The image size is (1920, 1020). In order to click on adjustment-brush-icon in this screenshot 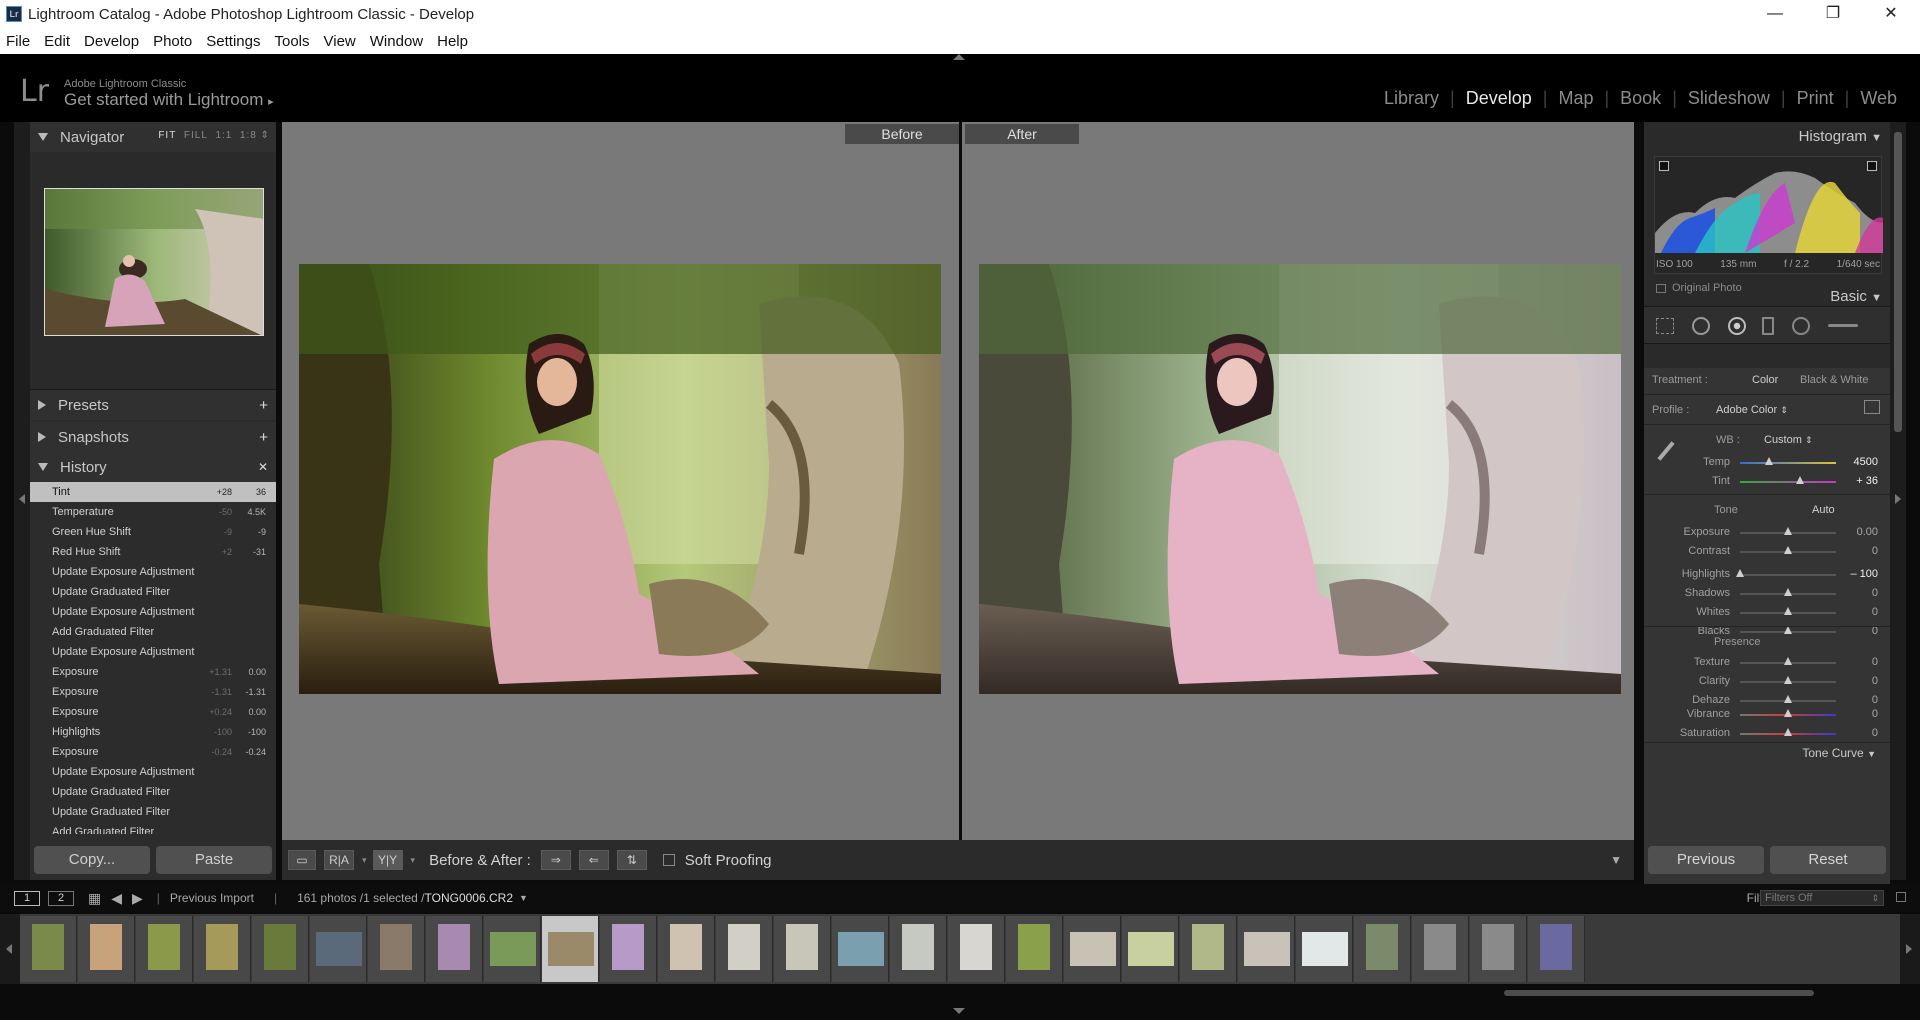, I will do `click(1843, 325)`.